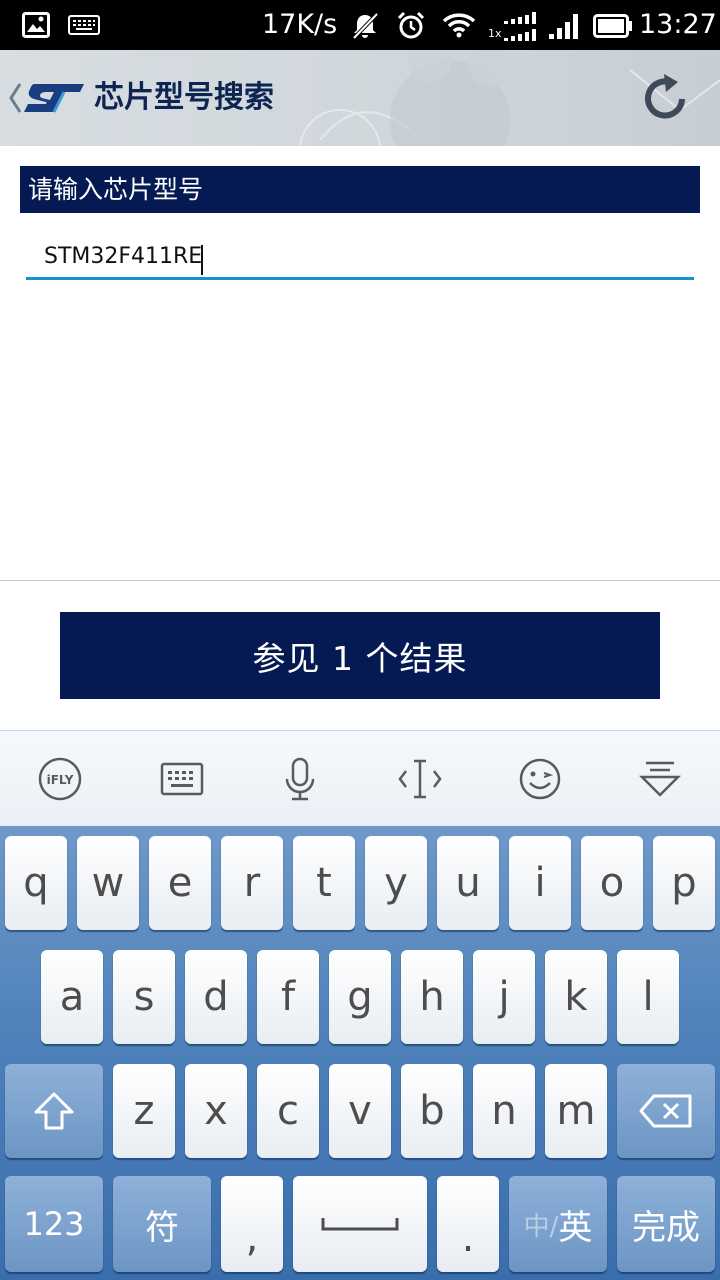 This screenshot has height=1280, width=720. Describe the element at coordinates (360, 189) in the screenshot. I see `search-label-bar: 请输入芯片型号` at that location.